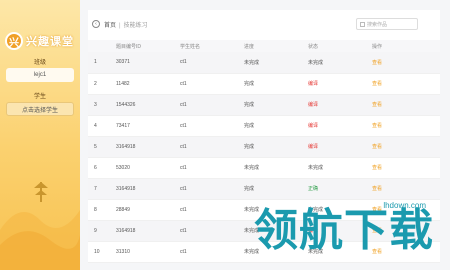 This screenshot has width=450, height=270. I want to click on row-number: 9, so click(99, 231).